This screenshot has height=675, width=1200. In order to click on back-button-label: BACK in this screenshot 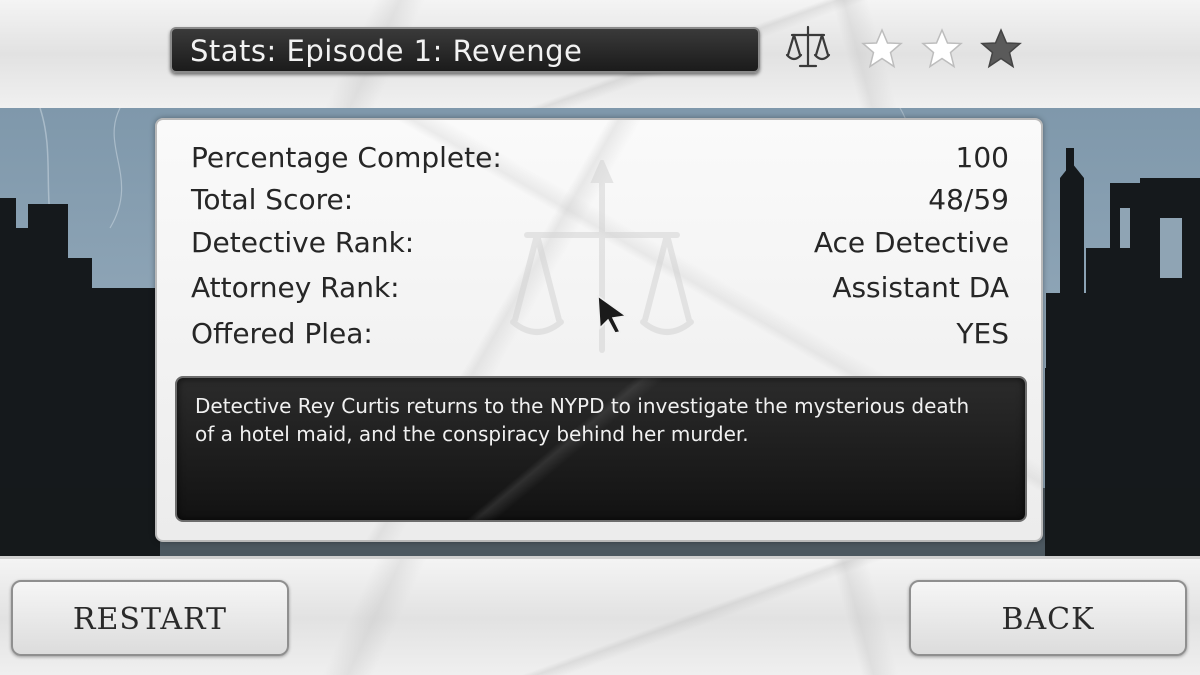, I will do `click(1048, 619)`.